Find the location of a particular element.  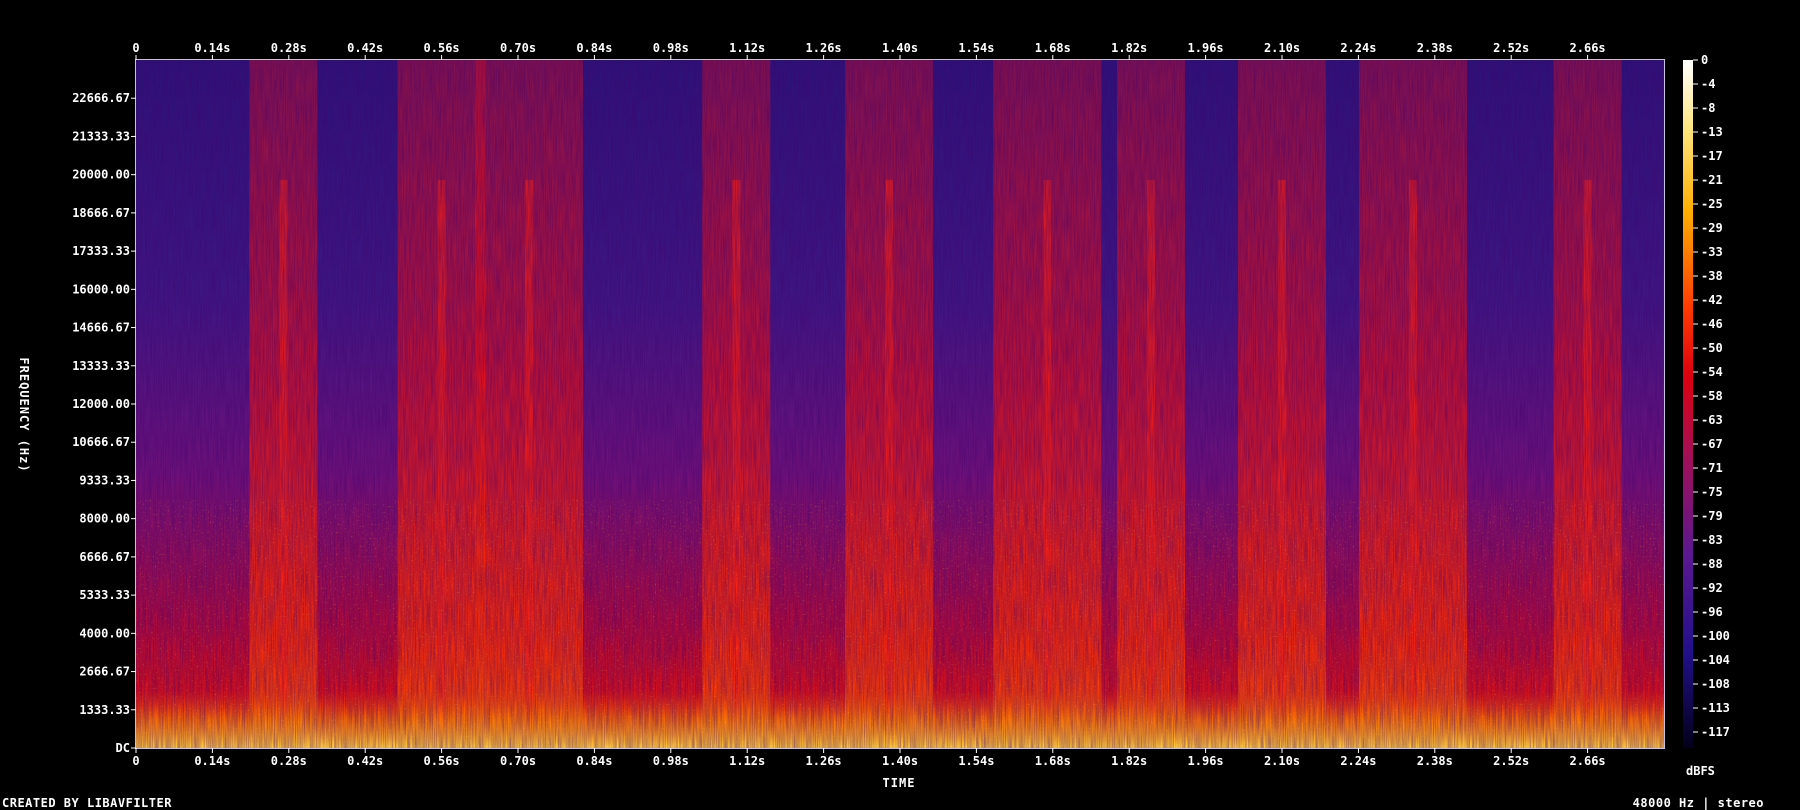

y-tick-label: 18666.67 is located at coordinates (101, 213).